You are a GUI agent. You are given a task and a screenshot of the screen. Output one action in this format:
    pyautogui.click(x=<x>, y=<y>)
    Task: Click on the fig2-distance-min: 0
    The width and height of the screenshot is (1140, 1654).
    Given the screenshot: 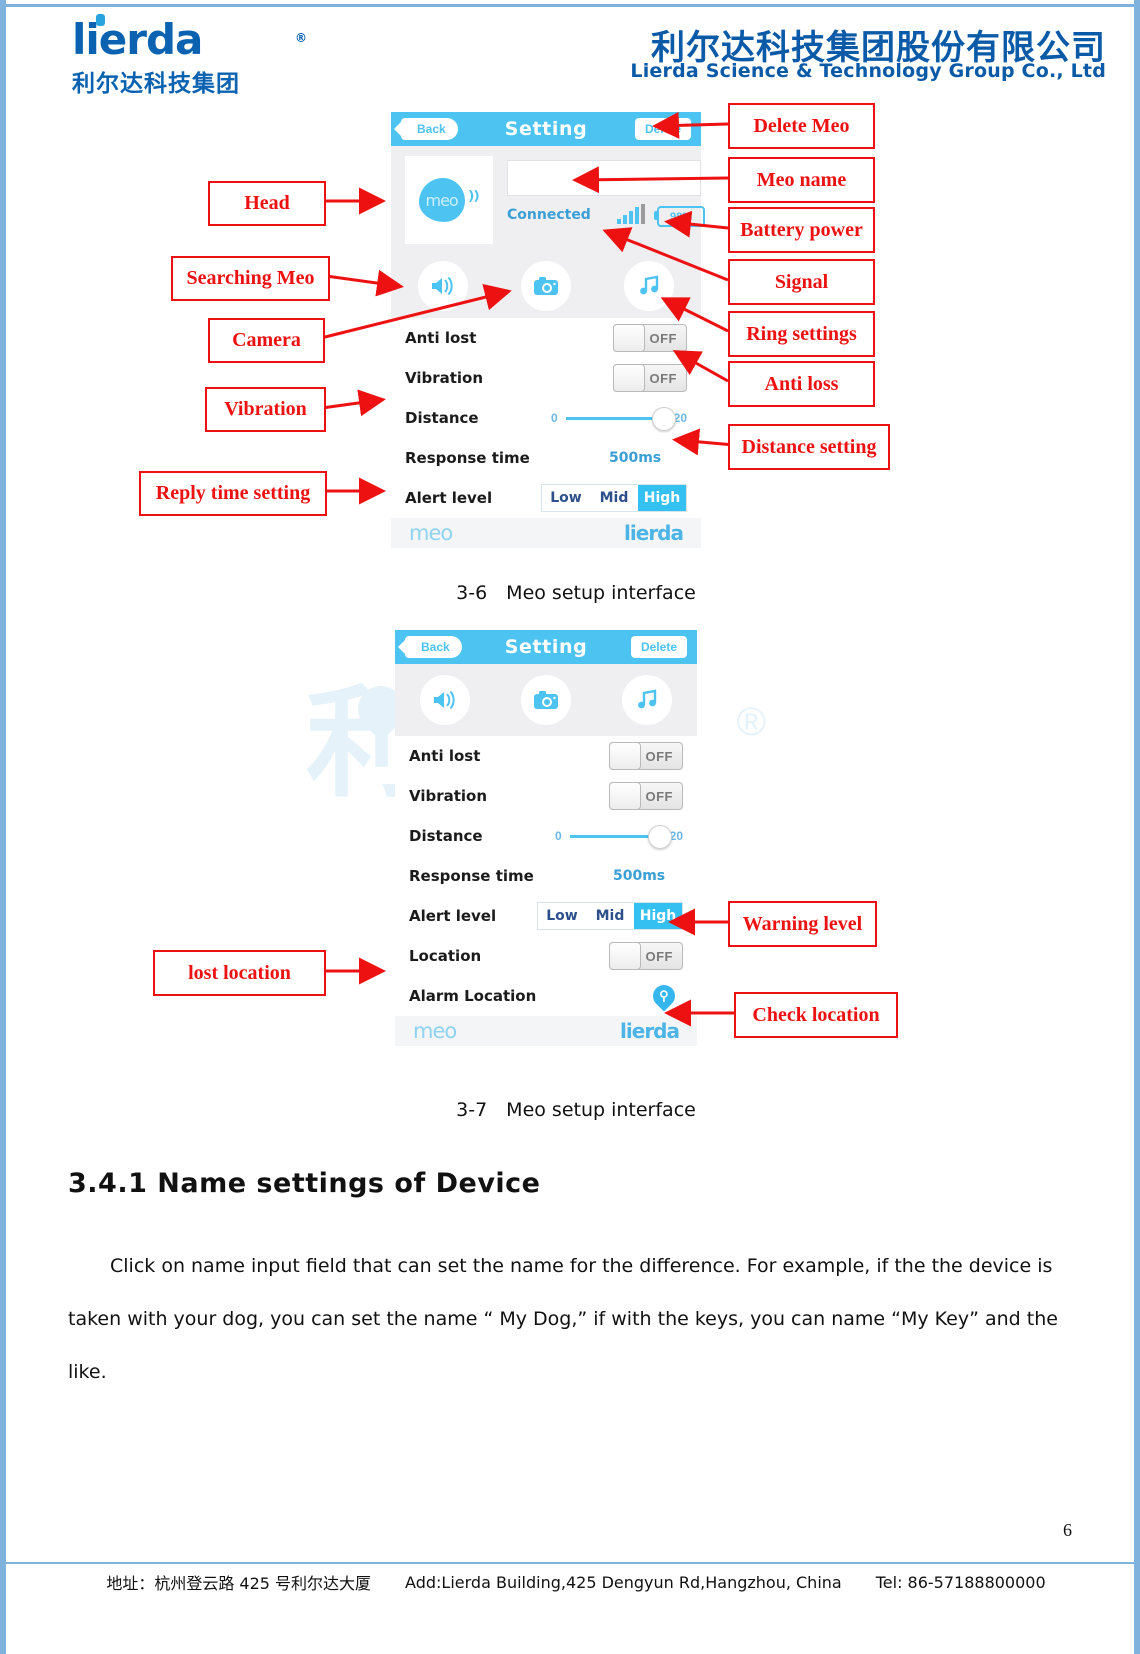 What is the action you would take?
    pyautogui.click(x=558, y=836)
    